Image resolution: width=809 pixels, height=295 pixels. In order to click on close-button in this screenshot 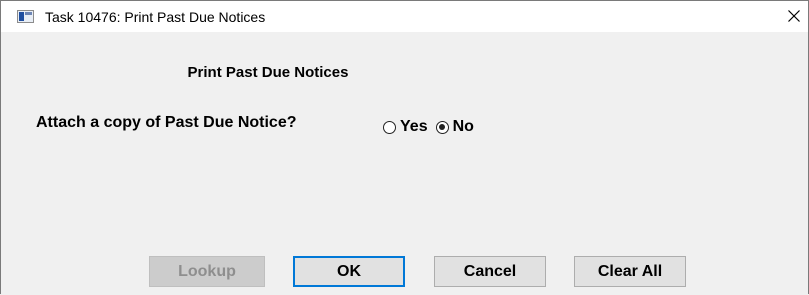, I will do `click(793, 16)`.